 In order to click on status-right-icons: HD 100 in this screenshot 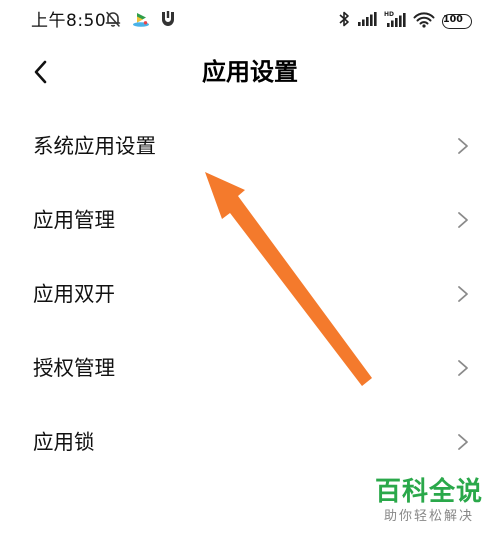, I will do `click(401, 21)`.